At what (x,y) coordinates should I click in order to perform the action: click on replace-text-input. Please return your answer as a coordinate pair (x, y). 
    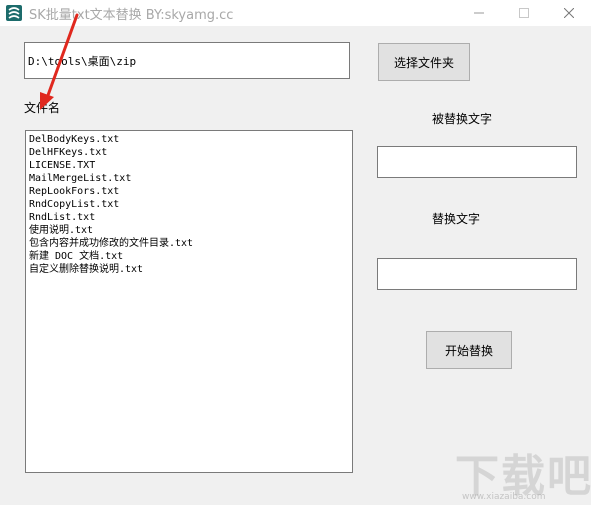
    Looking at the image, I should click on (477, 274).